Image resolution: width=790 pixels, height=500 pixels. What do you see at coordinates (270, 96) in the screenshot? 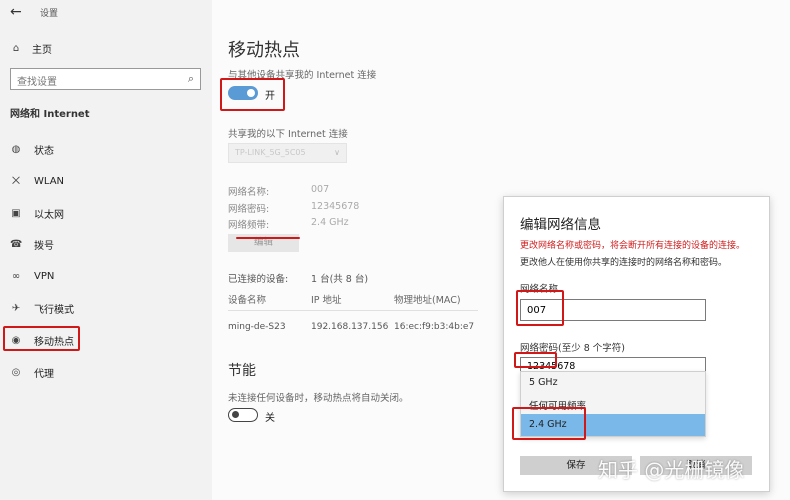
I see `hotspot-toggle-label: 开` at bounding box center [270, 96].